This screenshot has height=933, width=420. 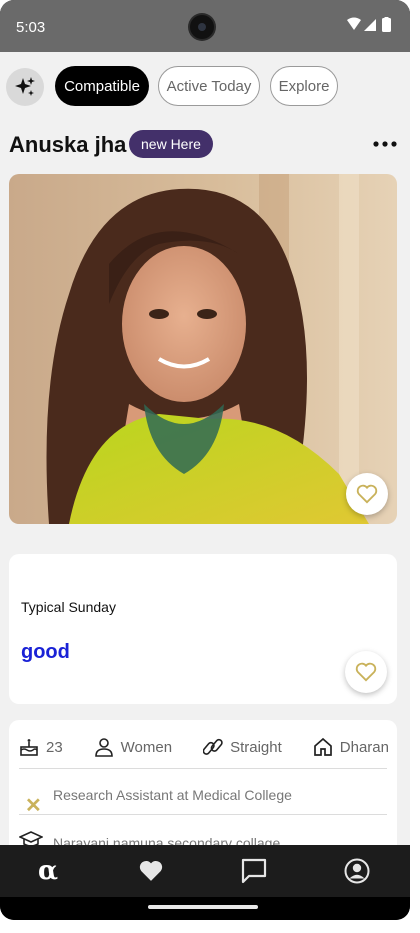 I want to click on chip-explore: Explore, so click(x=304, y=86).